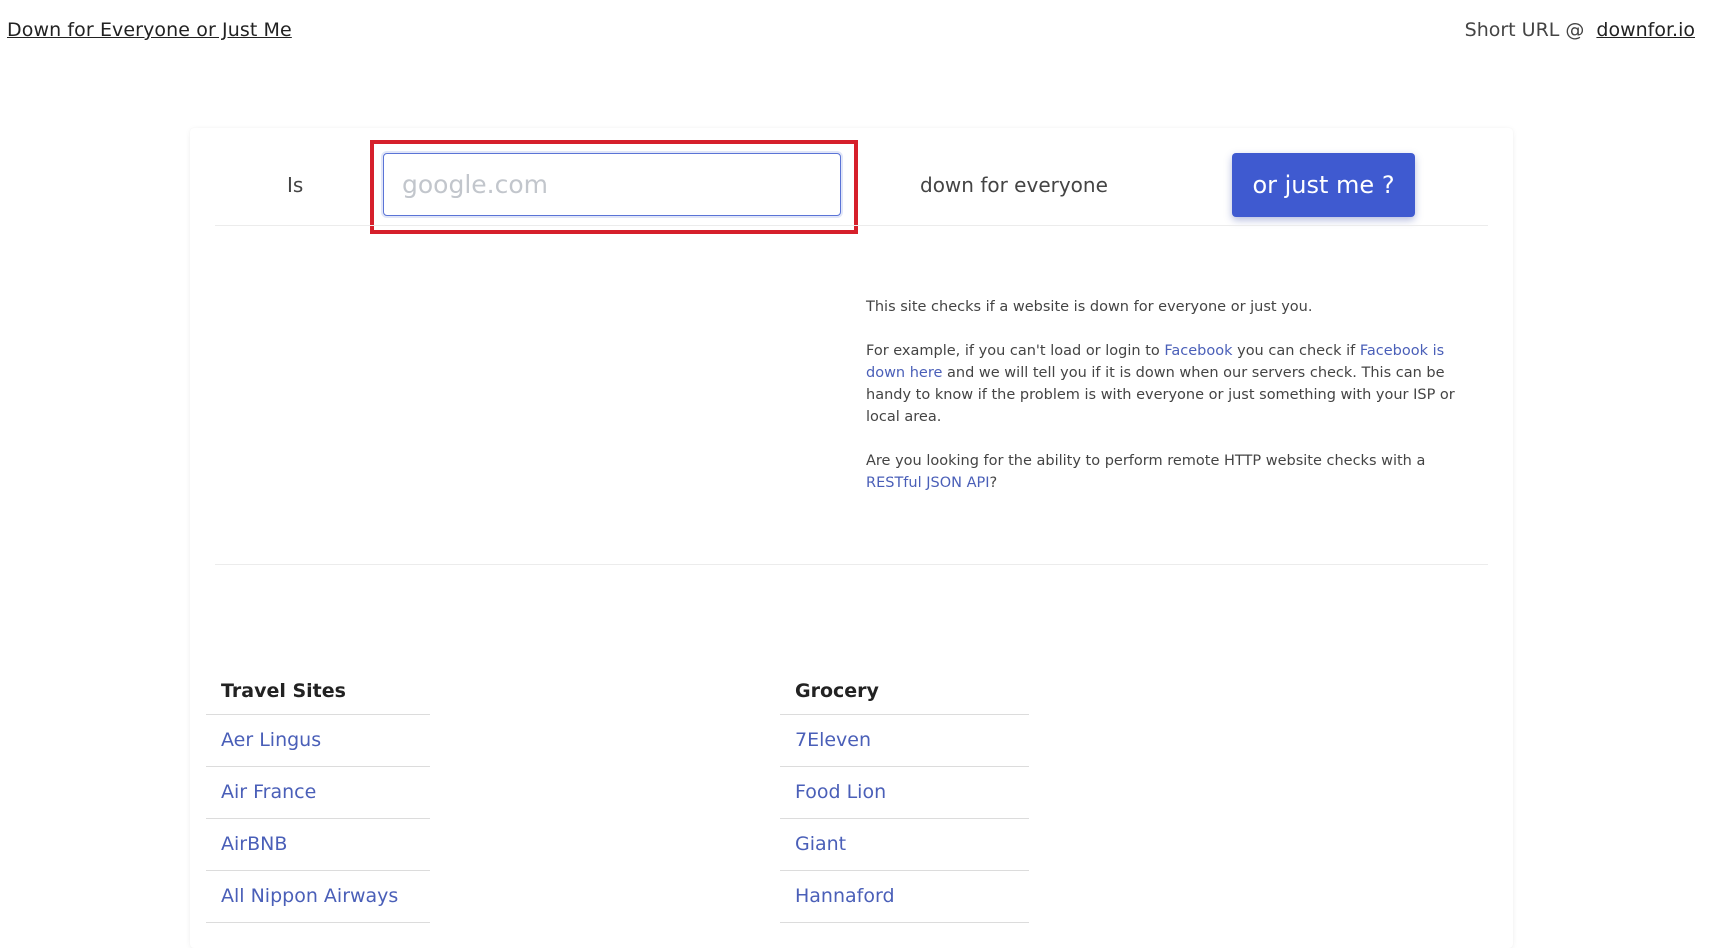  Describe the element at coordinates (295, 185) in the screenshot. I see `is-label: Is` at that location.